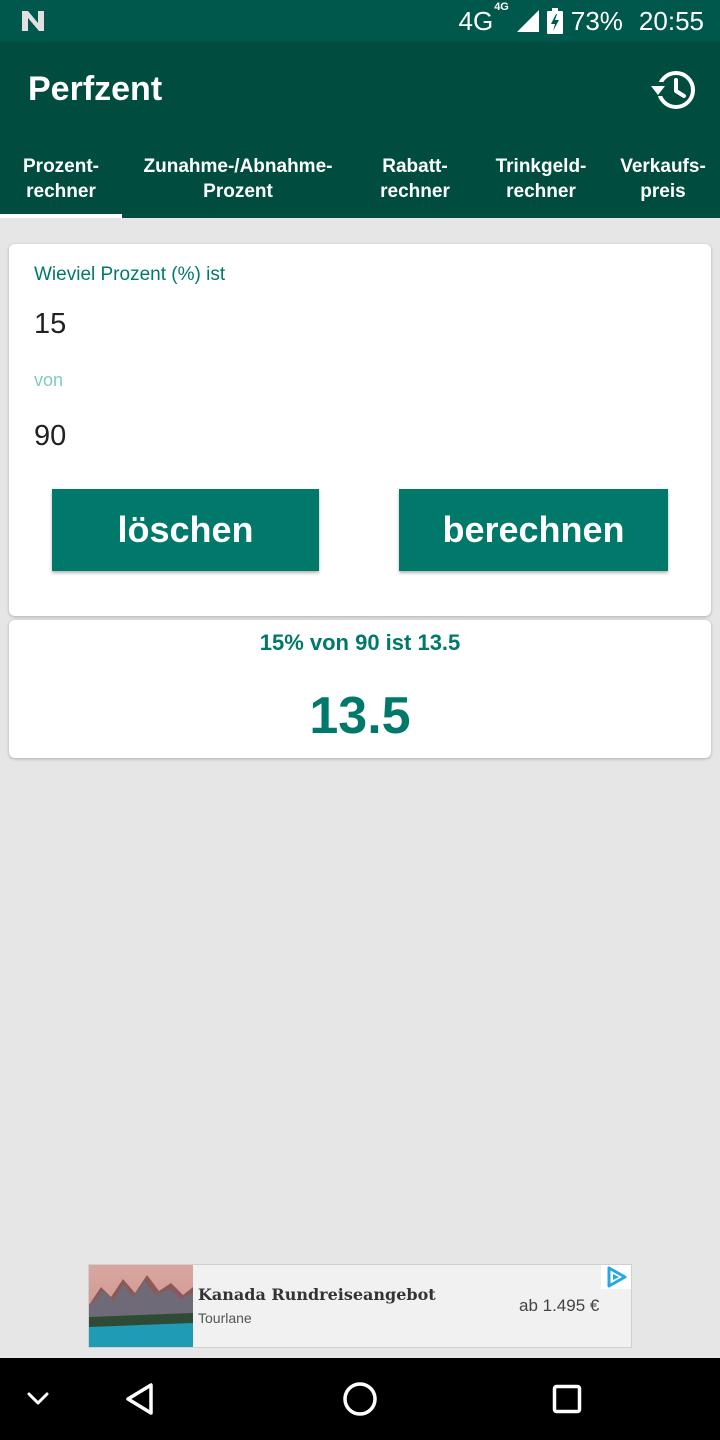  I want to click on status-bar: 4G4G 73% 20:55, so click(360, 21).